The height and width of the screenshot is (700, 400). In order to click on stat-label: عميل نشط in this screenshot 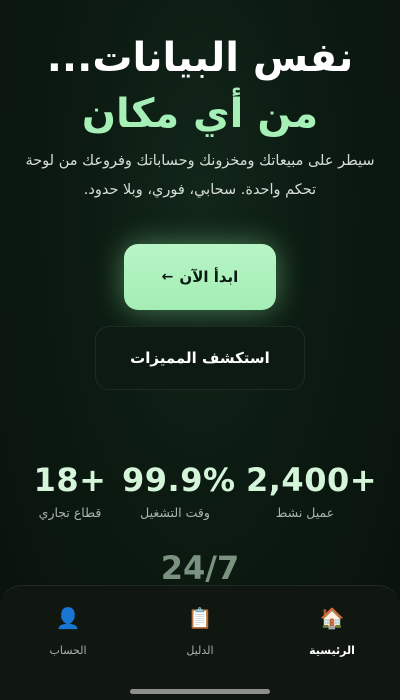, I will do `click(305, 512)`.